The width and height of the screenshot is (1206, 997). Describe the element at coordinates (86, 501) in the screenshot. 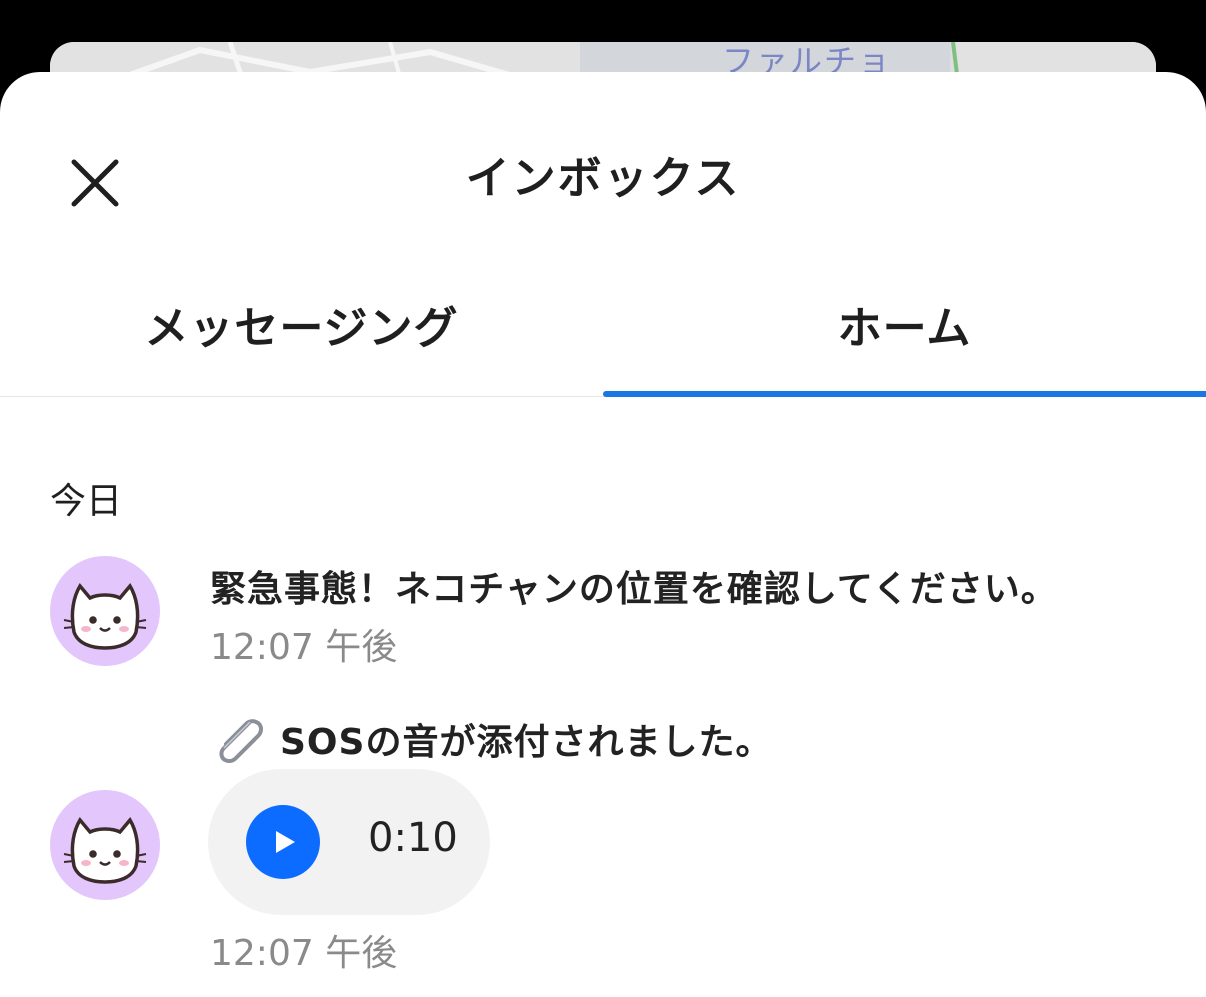

I see `section-header-today: 今日` at that location.